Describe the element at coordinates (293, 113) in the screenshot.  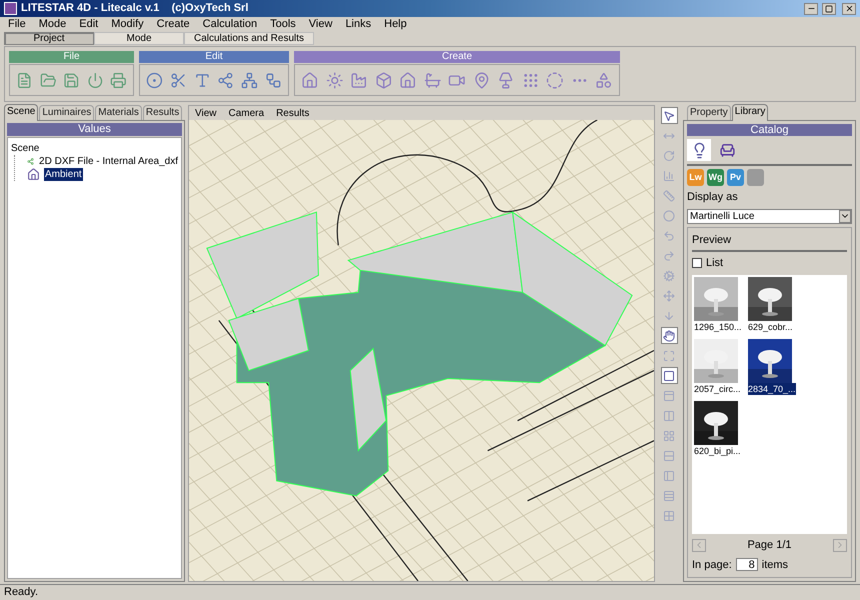
I see `menu-item: Results` at that location.